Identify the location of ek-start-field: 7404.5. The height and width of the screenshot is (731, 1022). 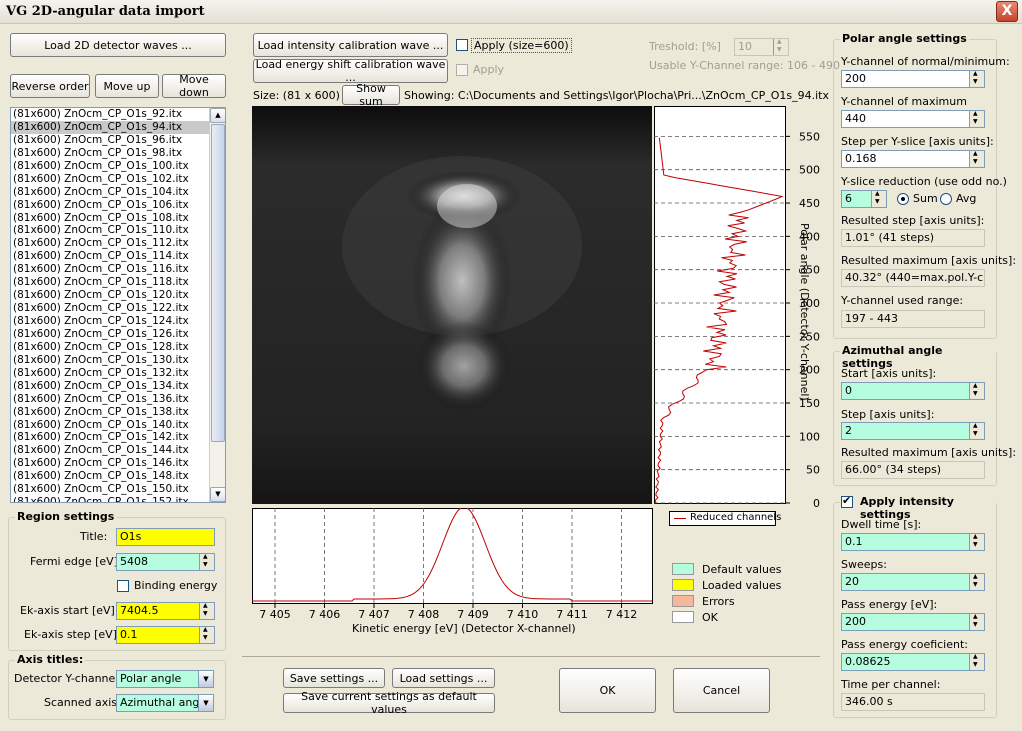
(165, 611).